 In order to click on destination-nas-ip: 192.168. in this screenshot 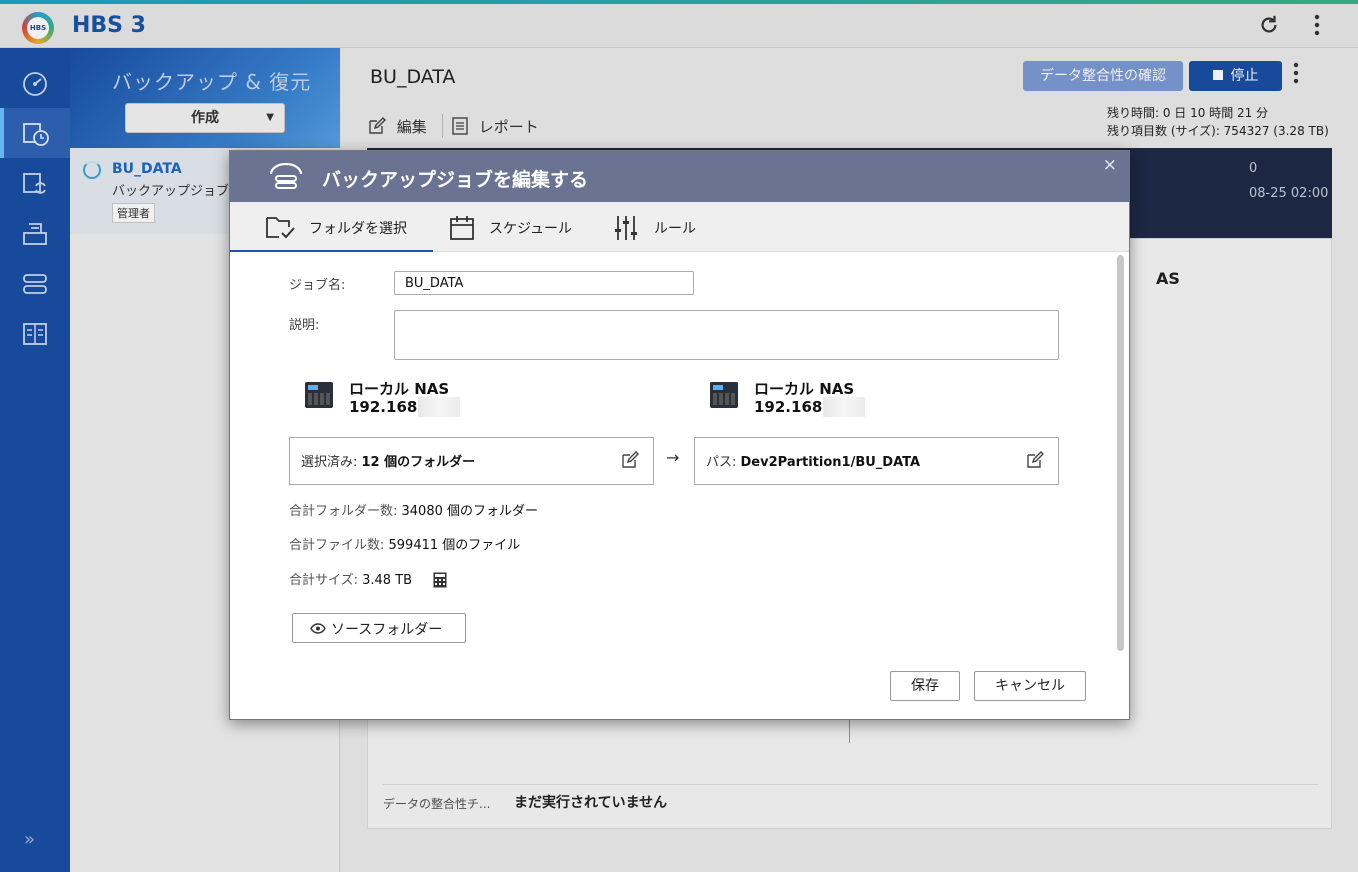, I will do `click(791, 407)`.